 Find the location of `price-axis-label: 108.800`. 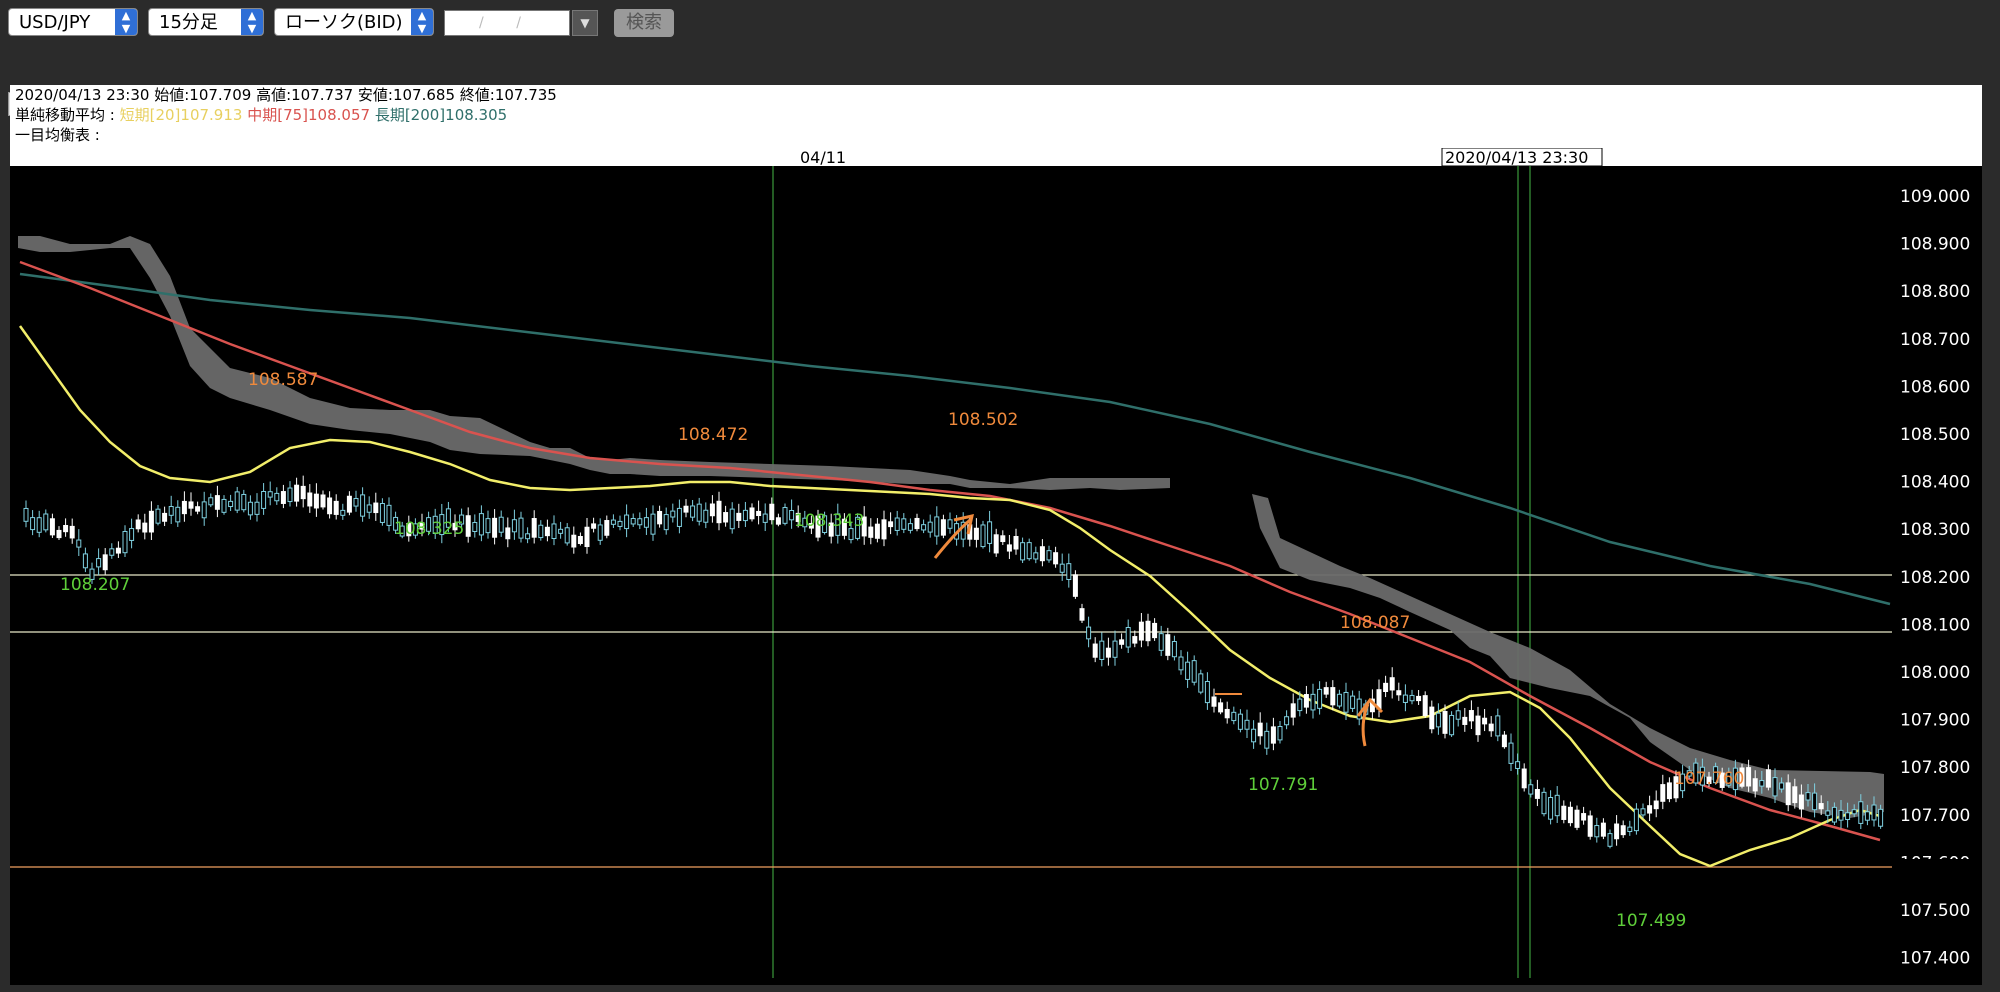

price-axis-label: 108.800 is located at coordinates (1935, 292).